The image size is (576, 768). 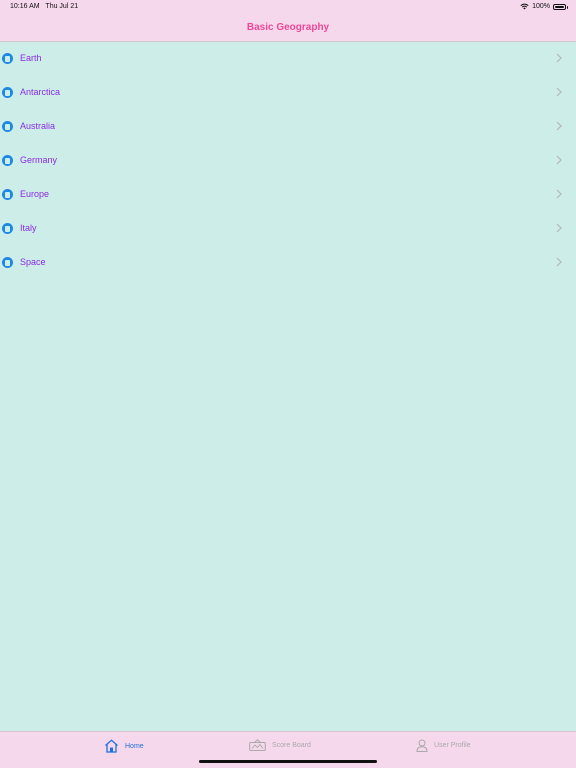 I want to click on status-date-text: Thu Jul 21, so click(x=62, y=6).